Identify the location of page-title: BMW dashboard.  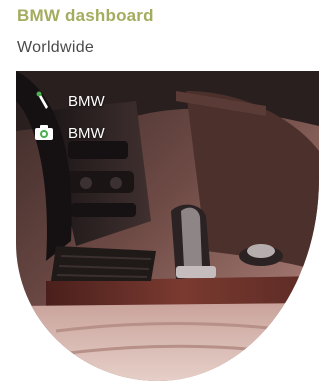
(85, 15).